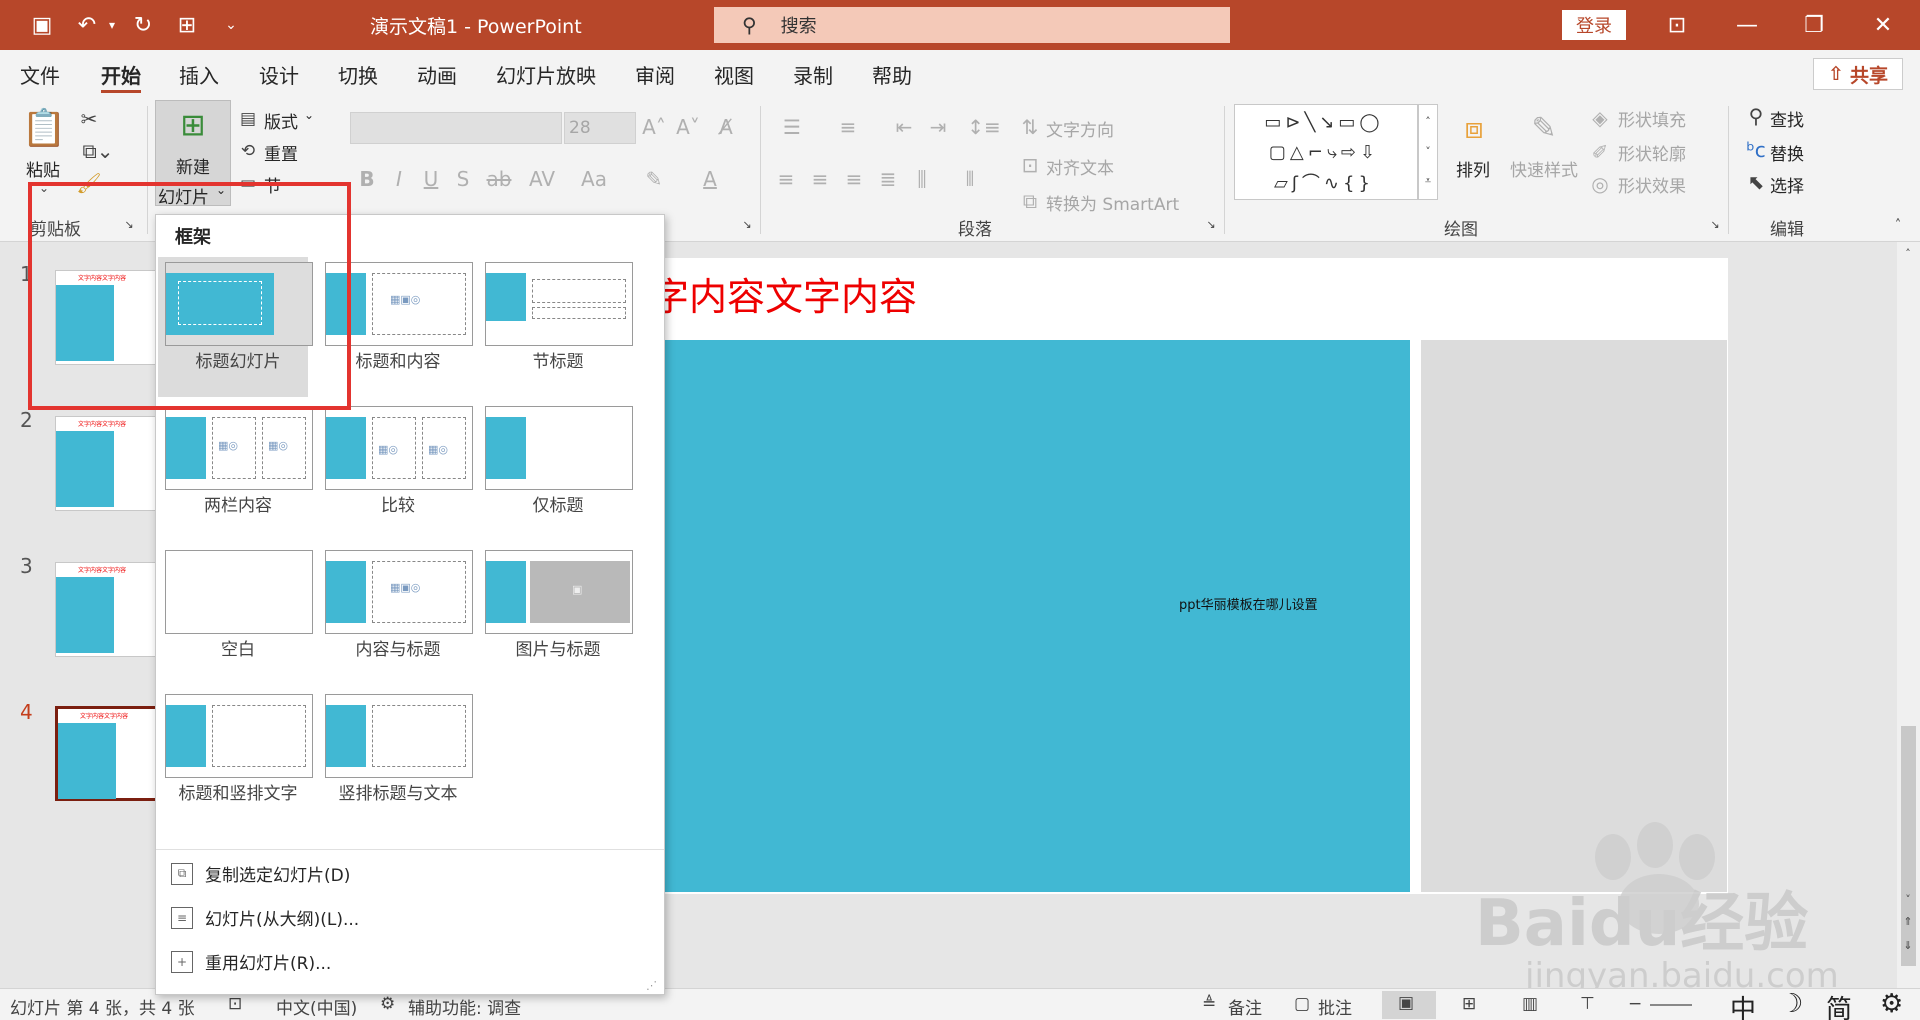 This screenshot has width=1920, height=1020. Describe the element at coordinates (1600, 118) in the screenshot. I see `shape-fill-icon: ◈` at that location.